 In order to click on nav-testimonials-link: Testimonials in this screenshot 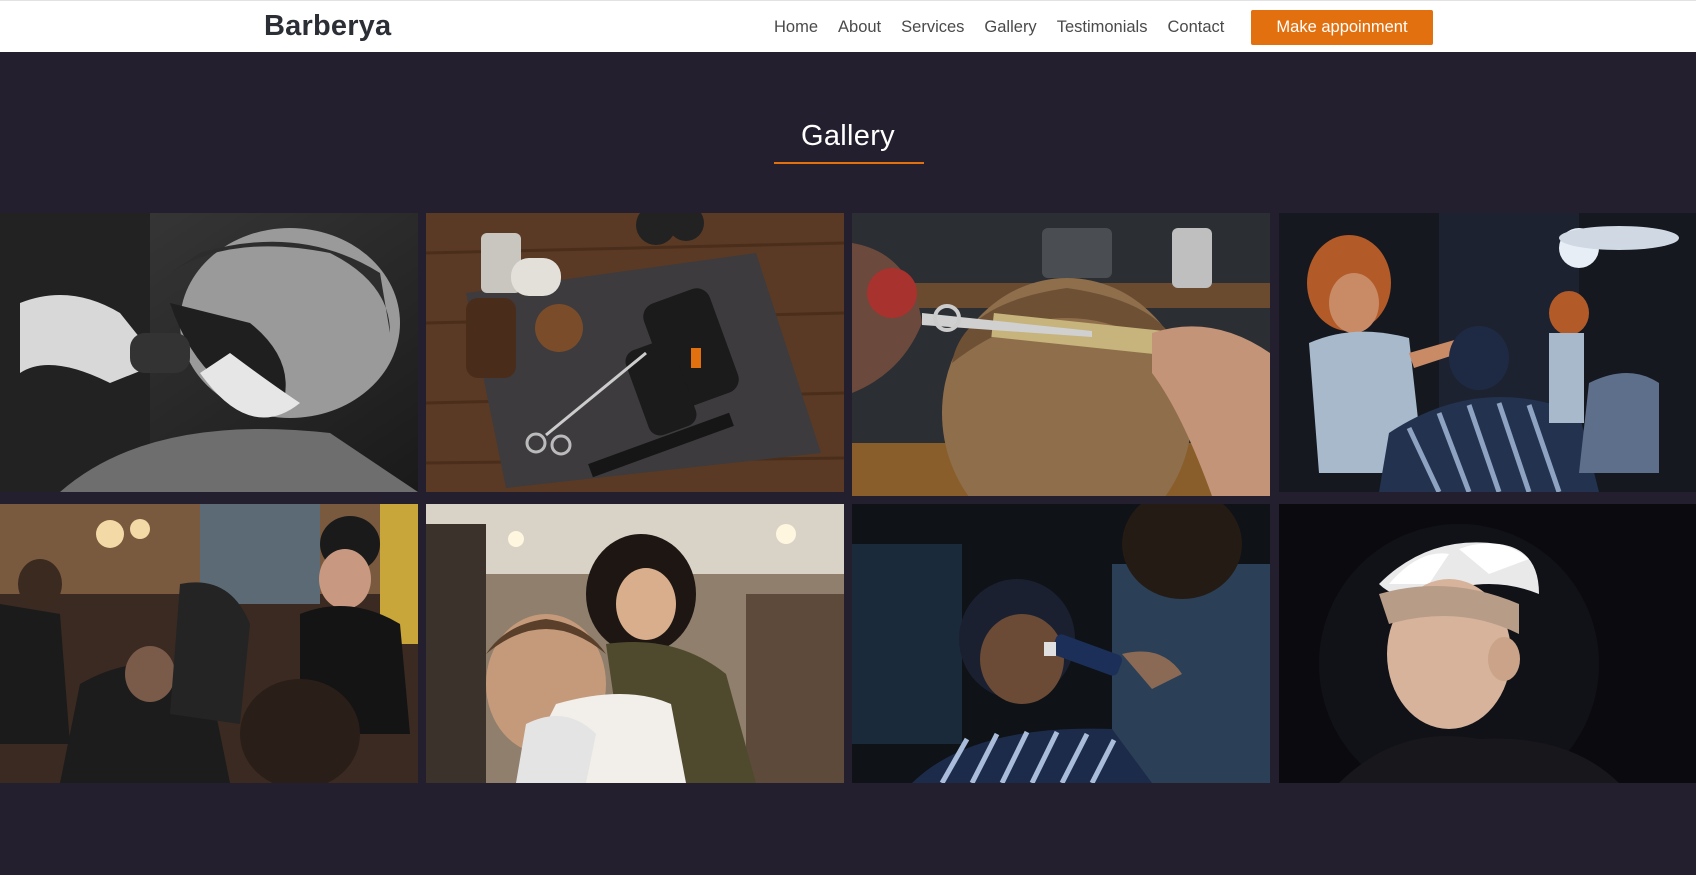, I will do `click(1102, 27)`.